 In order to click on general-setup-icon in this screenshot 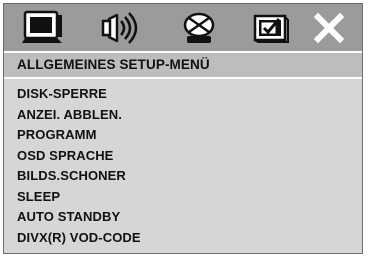, I will do `click(44, 28)`.